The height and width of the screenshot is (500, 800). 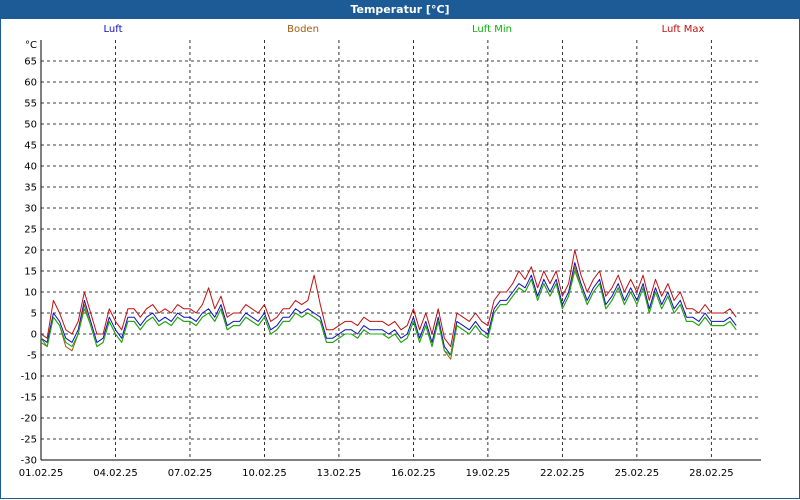 What do you see at coordinates (30, 167) in the screenshot?
I see `y-tick-label: 40` at bounding box center [30, 167].